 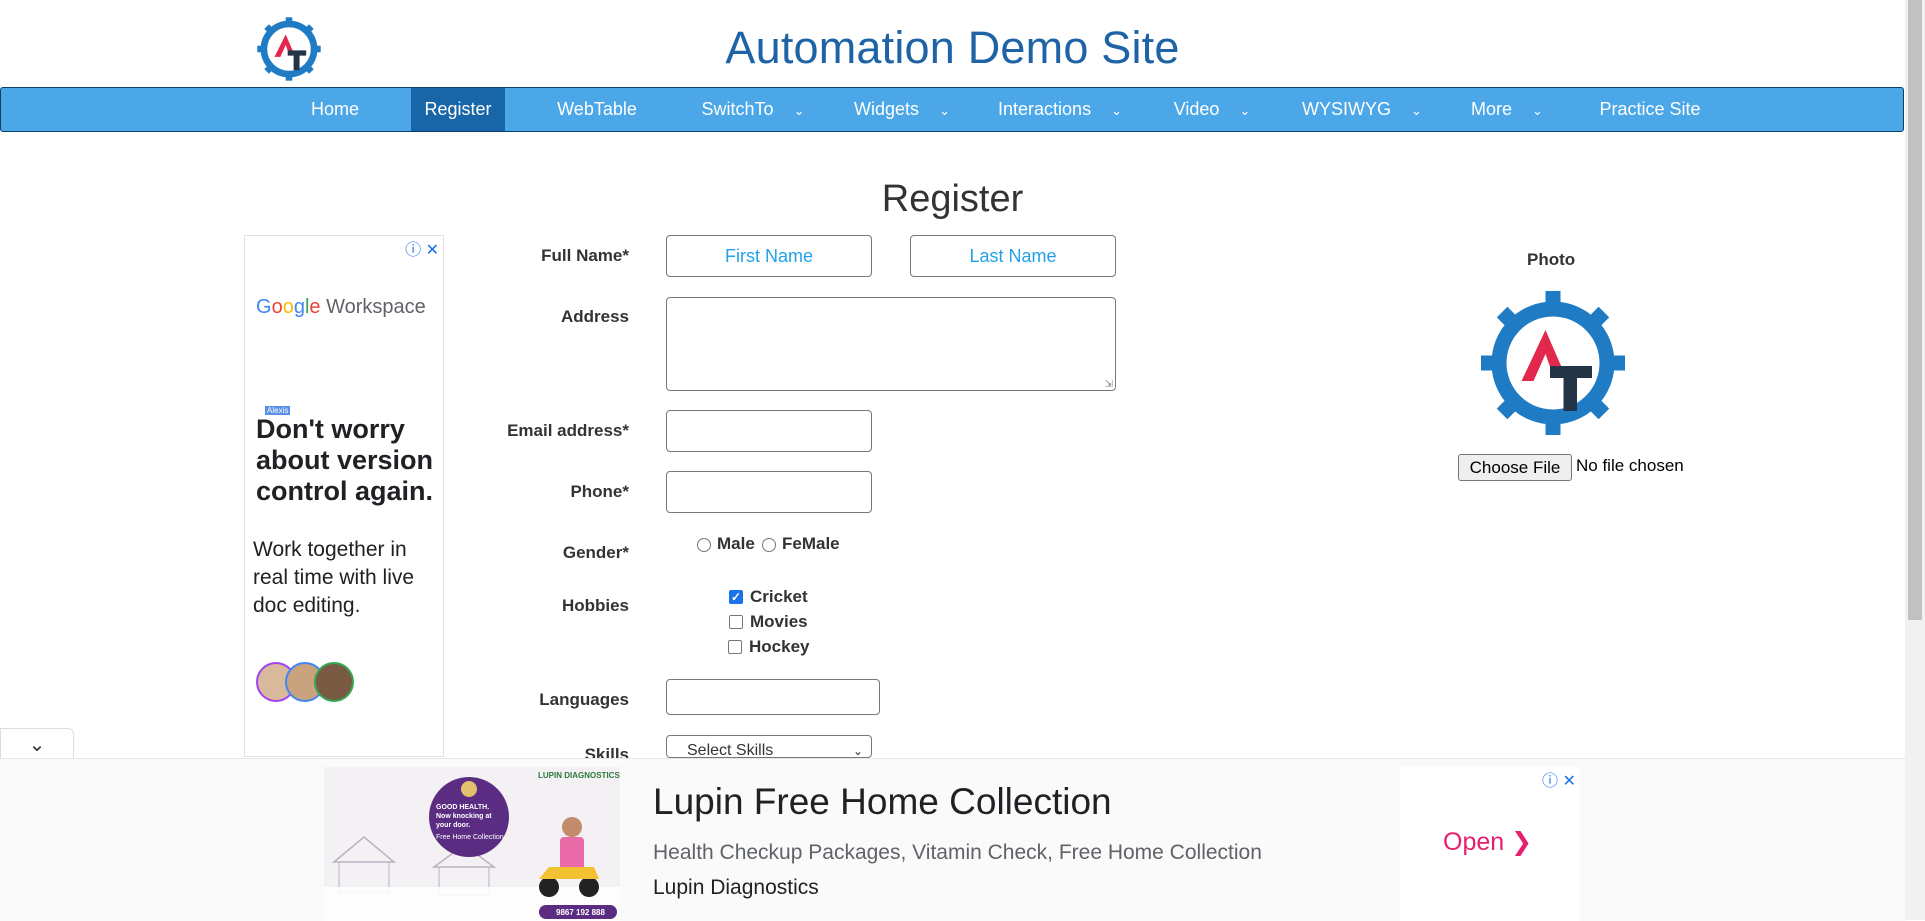 I want to click on nav-more: More ⌄, so click(x=1507, y=109).